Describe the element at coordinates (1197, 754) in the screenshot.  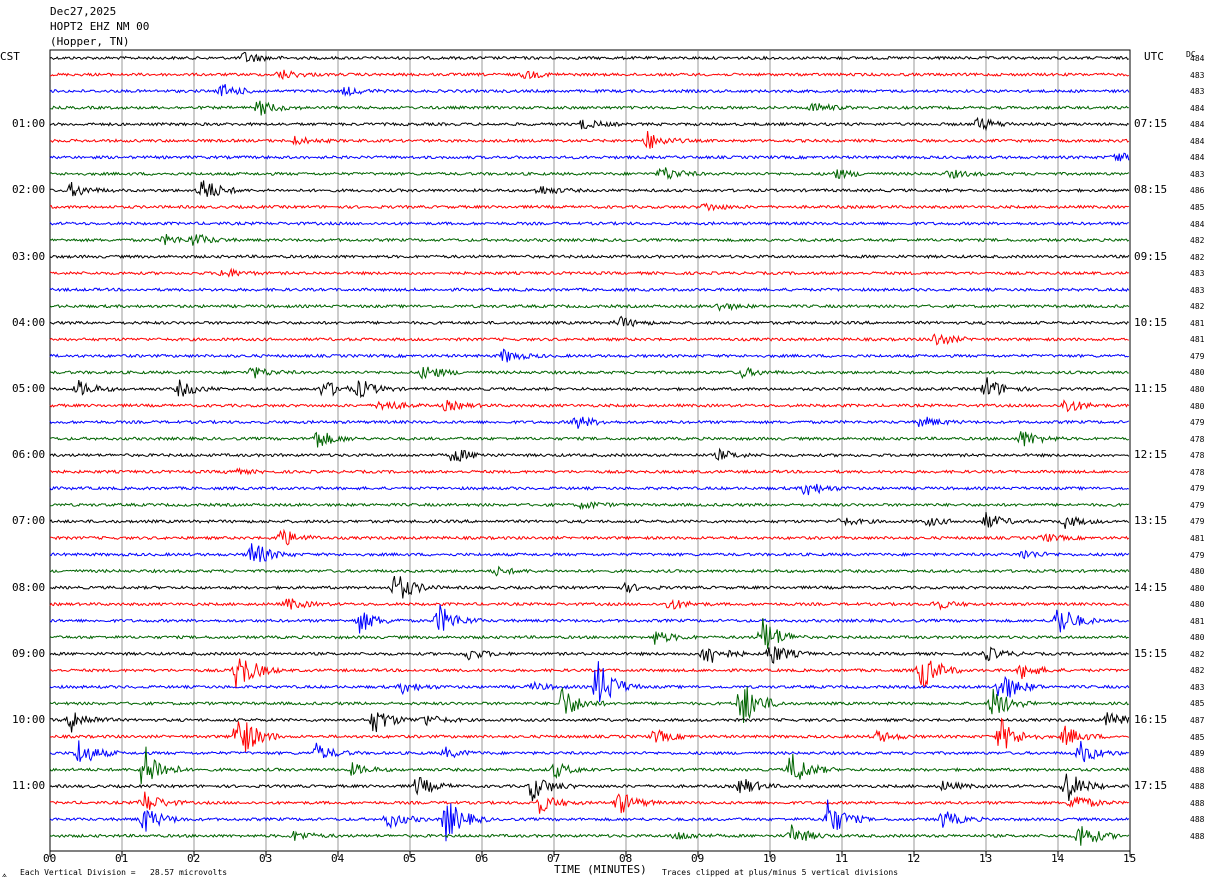
I see `dc-offset-label: 489` at that location.